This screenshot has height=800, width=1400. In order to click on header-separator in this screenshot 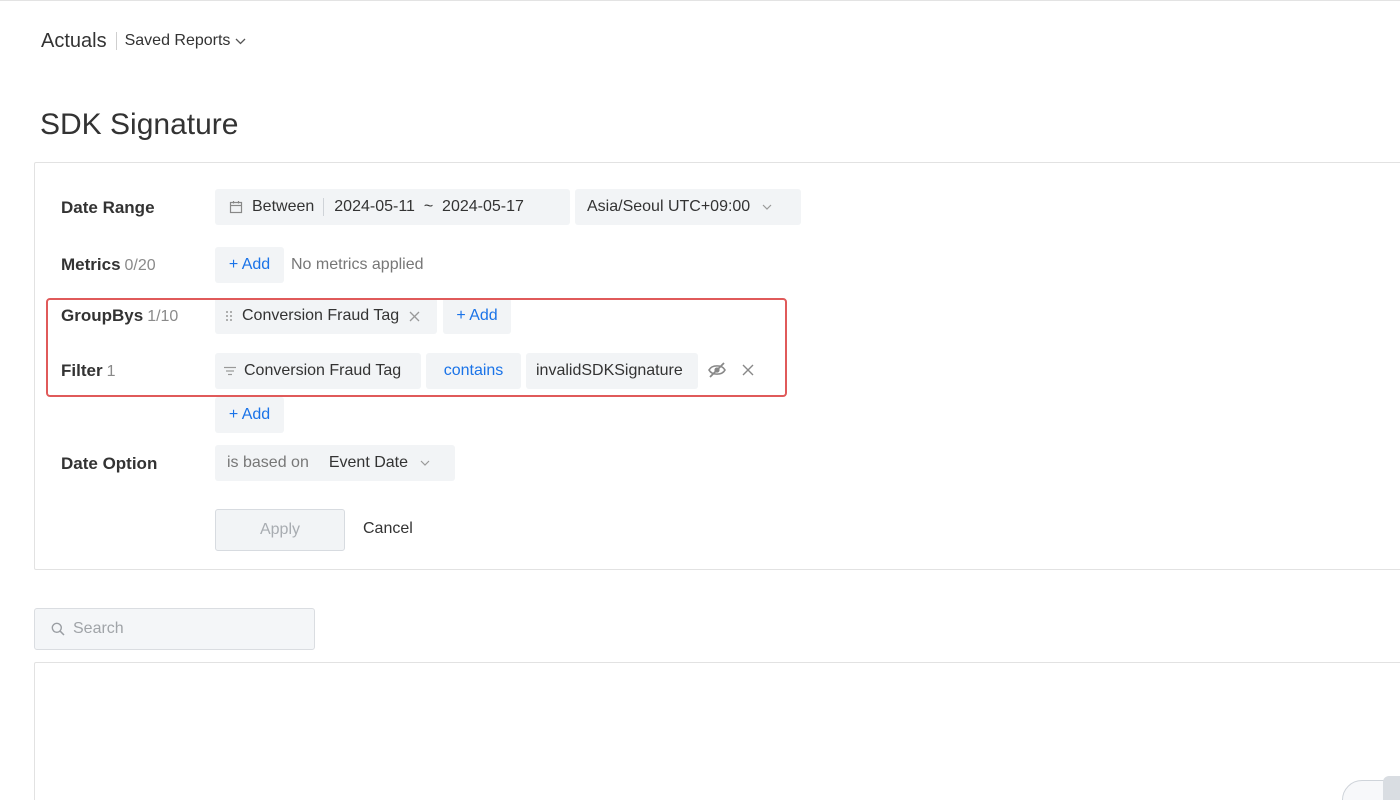, I will do `click(116, 41)`.